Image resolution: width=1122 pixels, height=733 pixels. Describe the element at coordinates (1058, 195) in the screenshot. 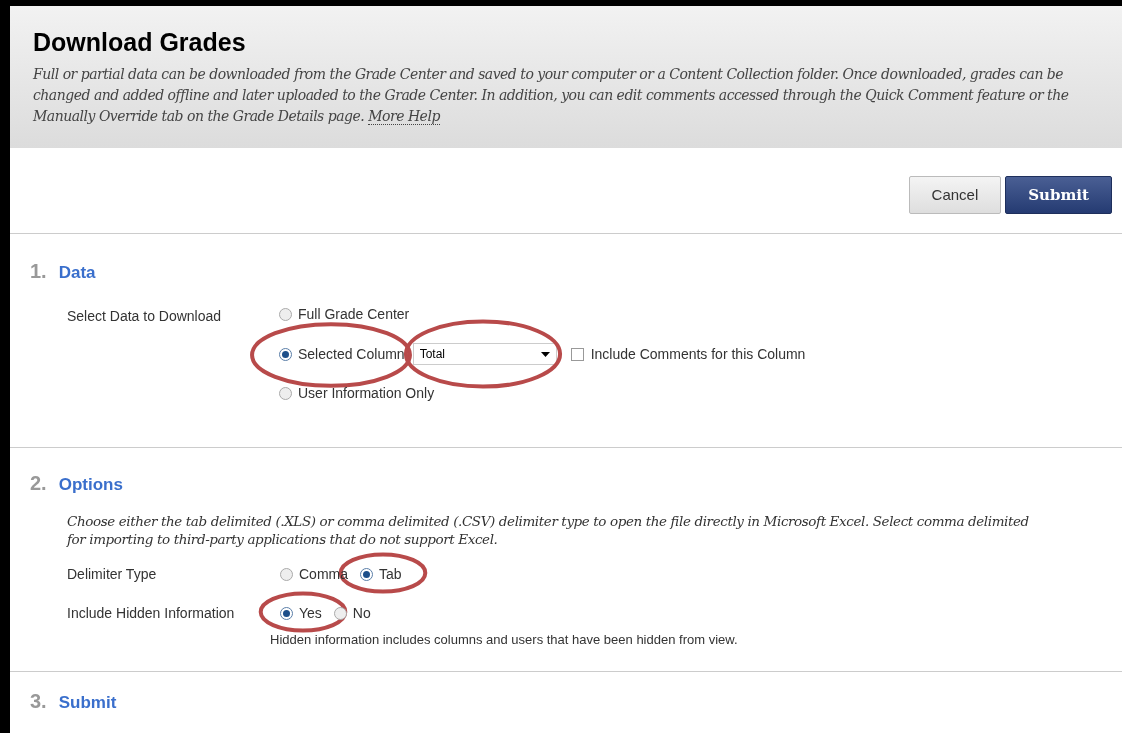

I see `submit-button: Submit` at that location.